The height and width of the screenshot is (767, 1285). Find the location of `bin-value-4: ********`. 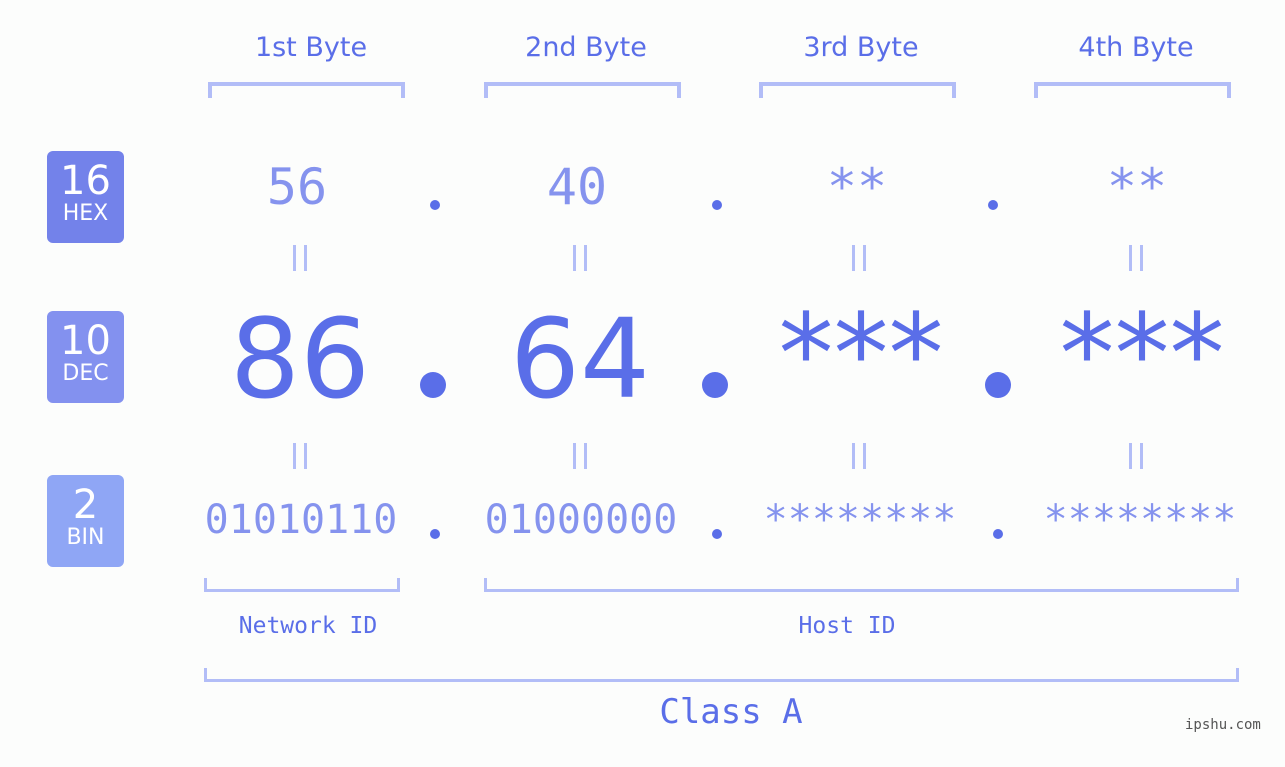

bin-value-4: ******** is located at coordinates (1140, 520).